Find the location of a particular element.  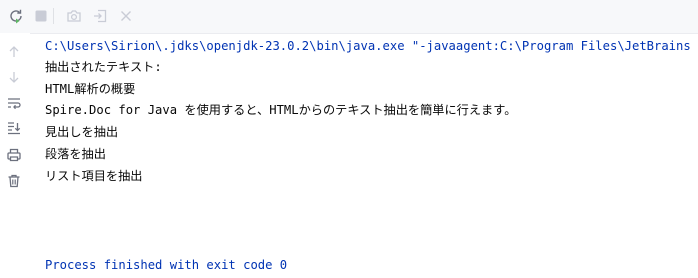

rerun-button is located at coordinates (16, 16).